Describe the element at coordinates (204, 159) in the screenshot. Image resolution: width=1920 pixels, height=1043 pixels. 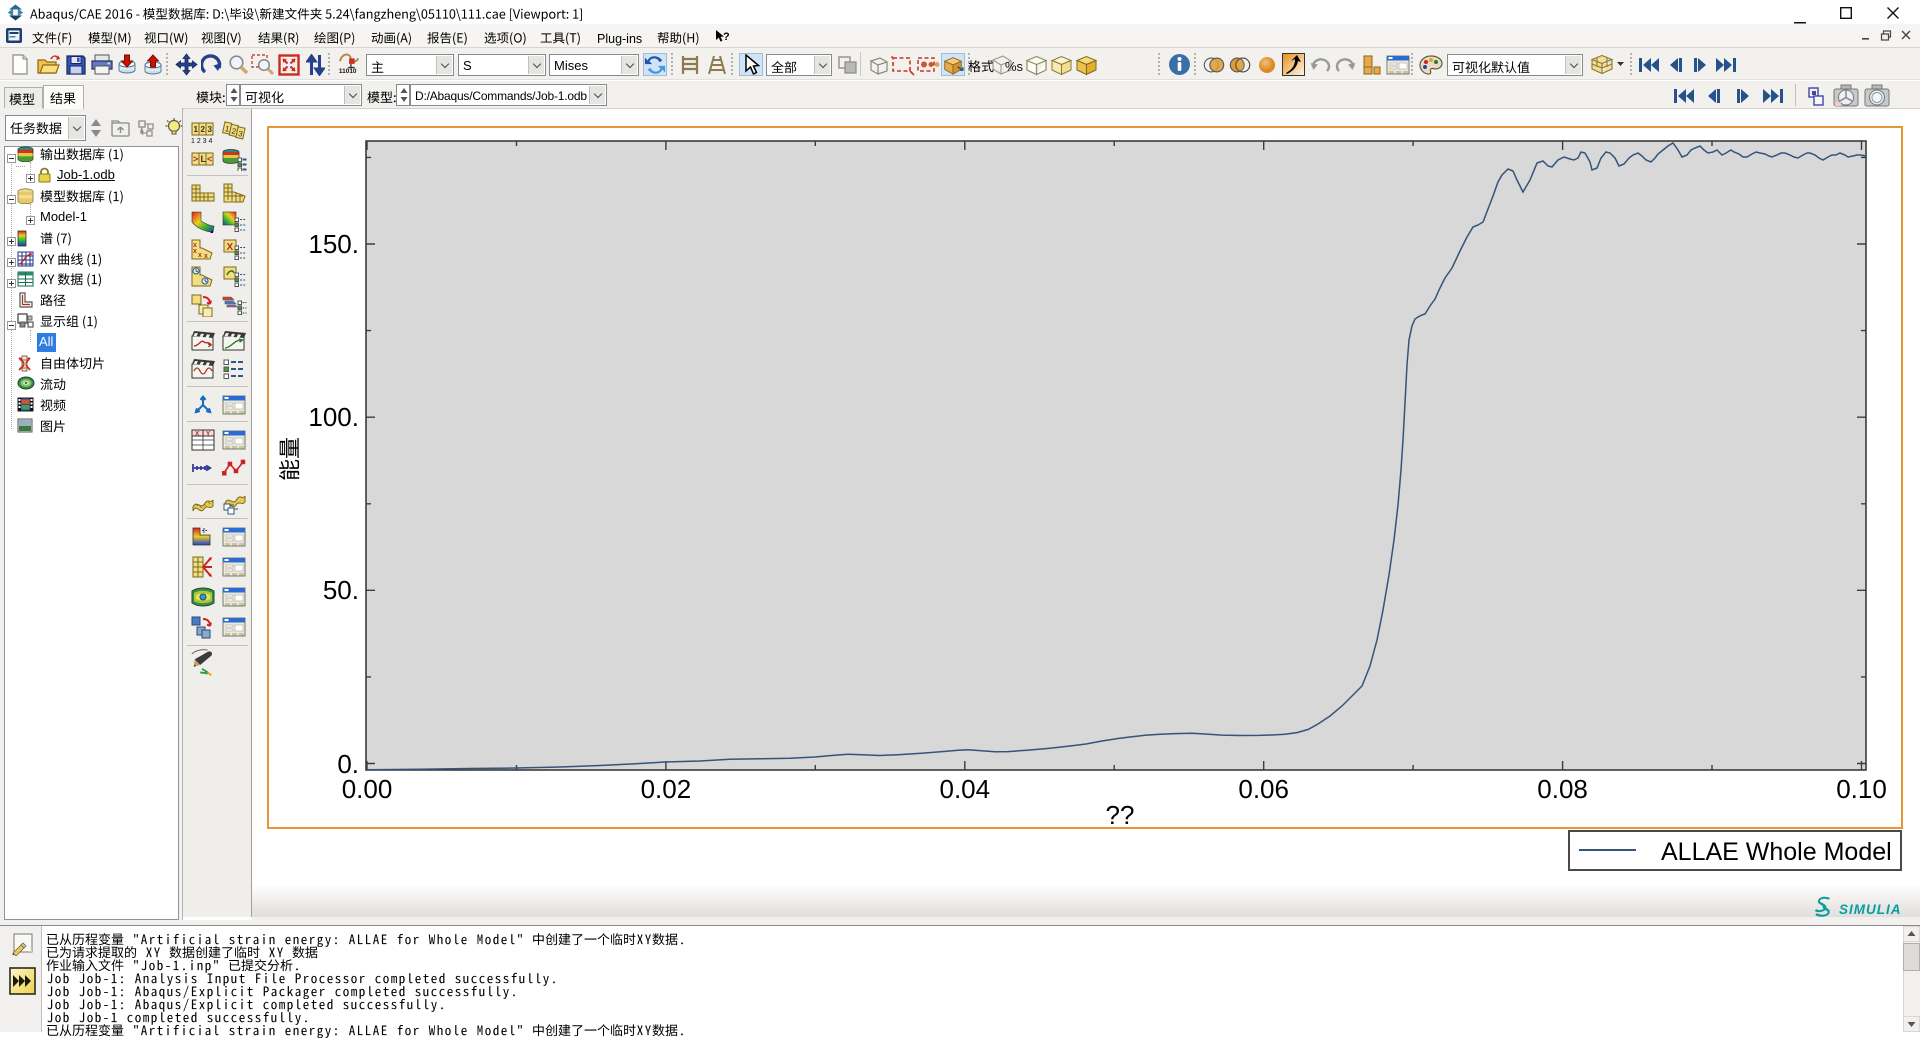
I see `svg-text: L` at that location.